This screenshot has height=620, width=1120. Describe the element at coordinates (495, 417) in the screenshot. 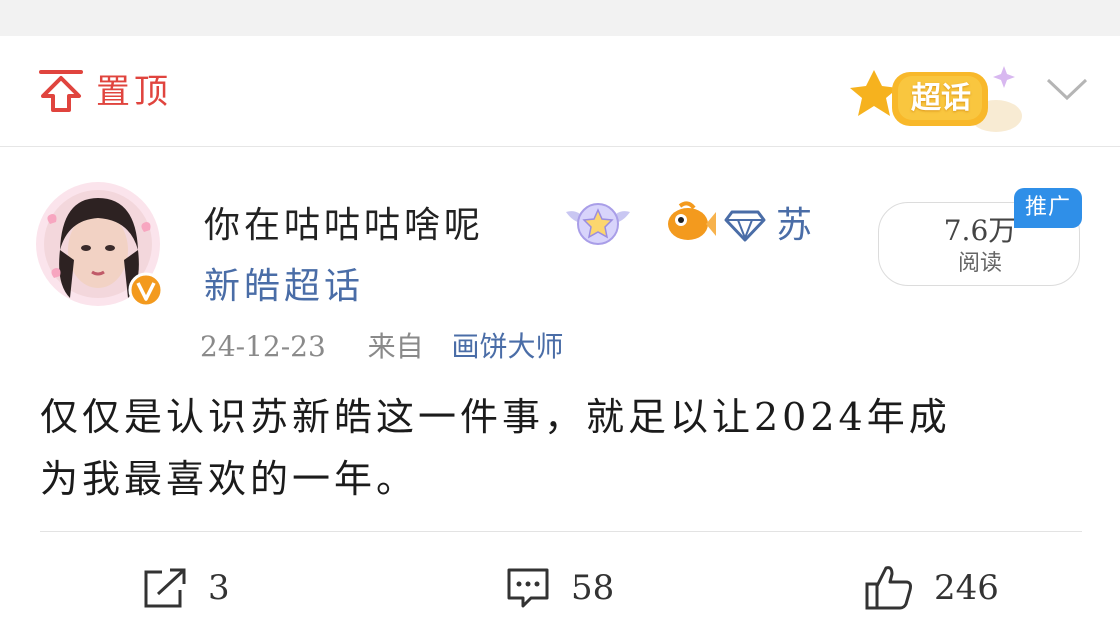

I see `post-line: 仅仅是认识苏新皓这一件事，就足以让2024年成` at that location.